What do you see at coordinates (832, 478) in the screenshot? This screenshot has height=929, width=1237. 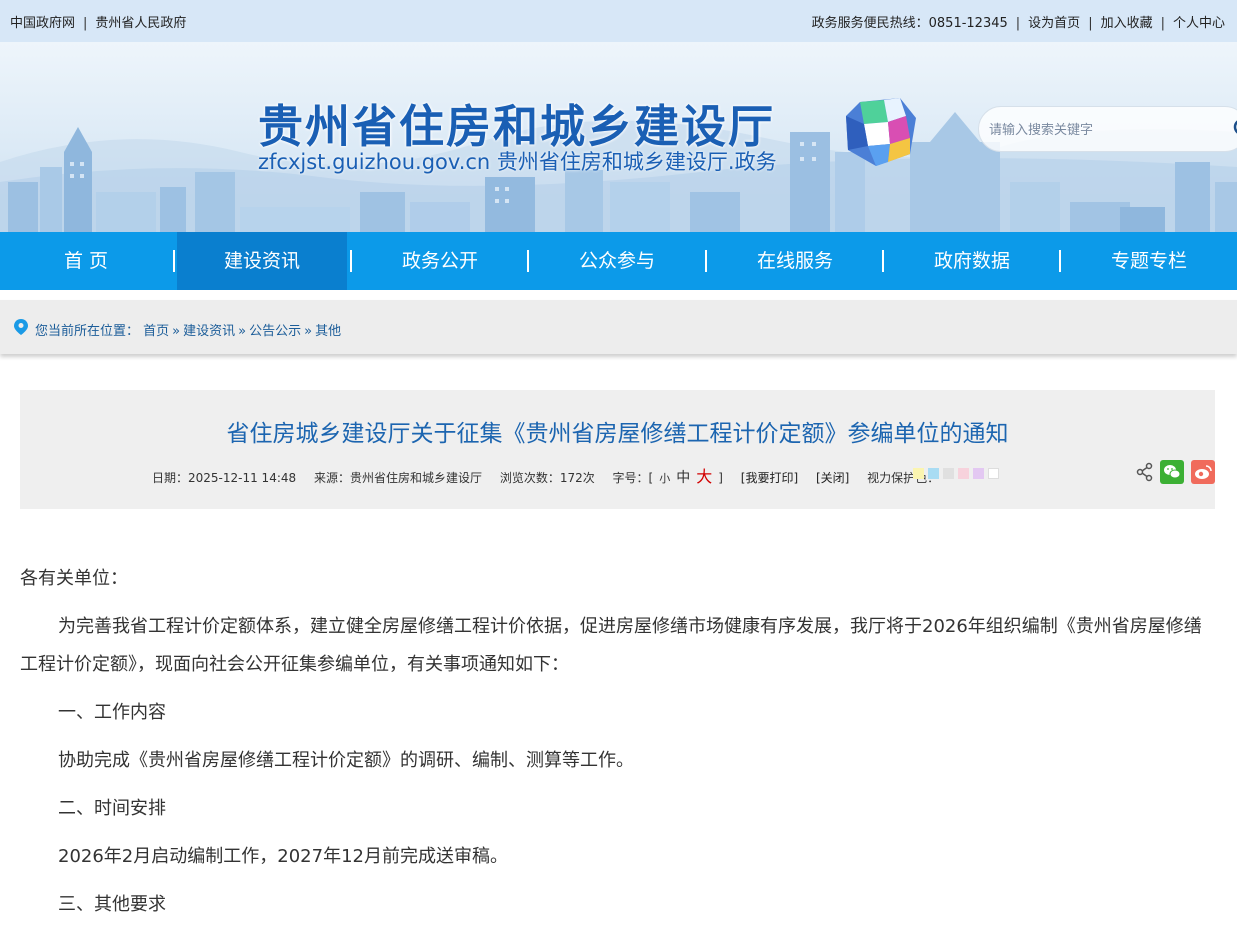 I see `close-link: [关闭]` at bounding box center [832, 478].